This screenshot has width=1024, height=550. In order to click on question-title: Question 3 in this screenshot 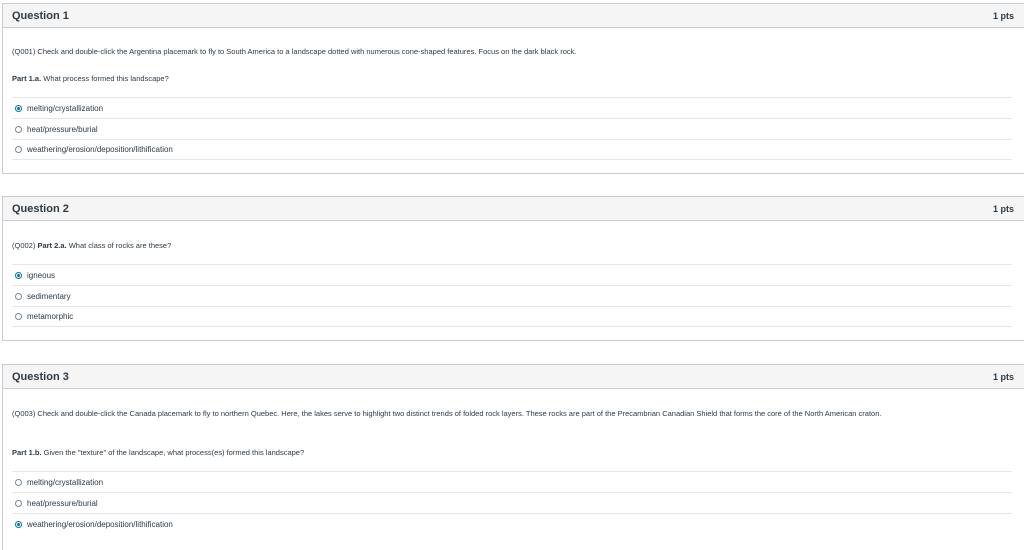, I will do `click(40, 376)`.